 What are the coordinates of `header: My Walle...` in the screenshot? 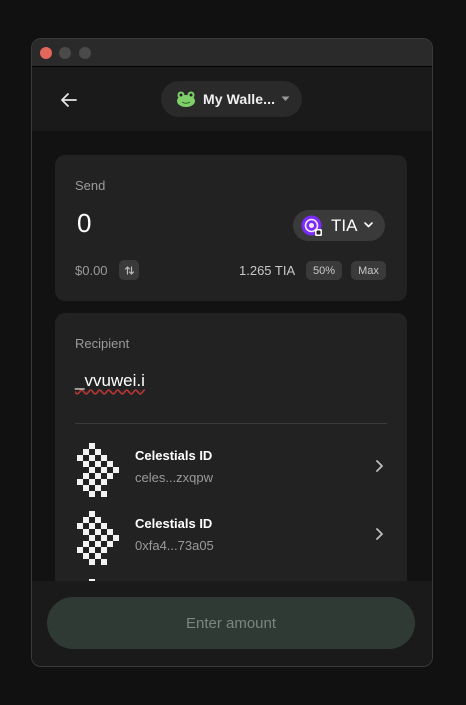 It's located at (232, 98).